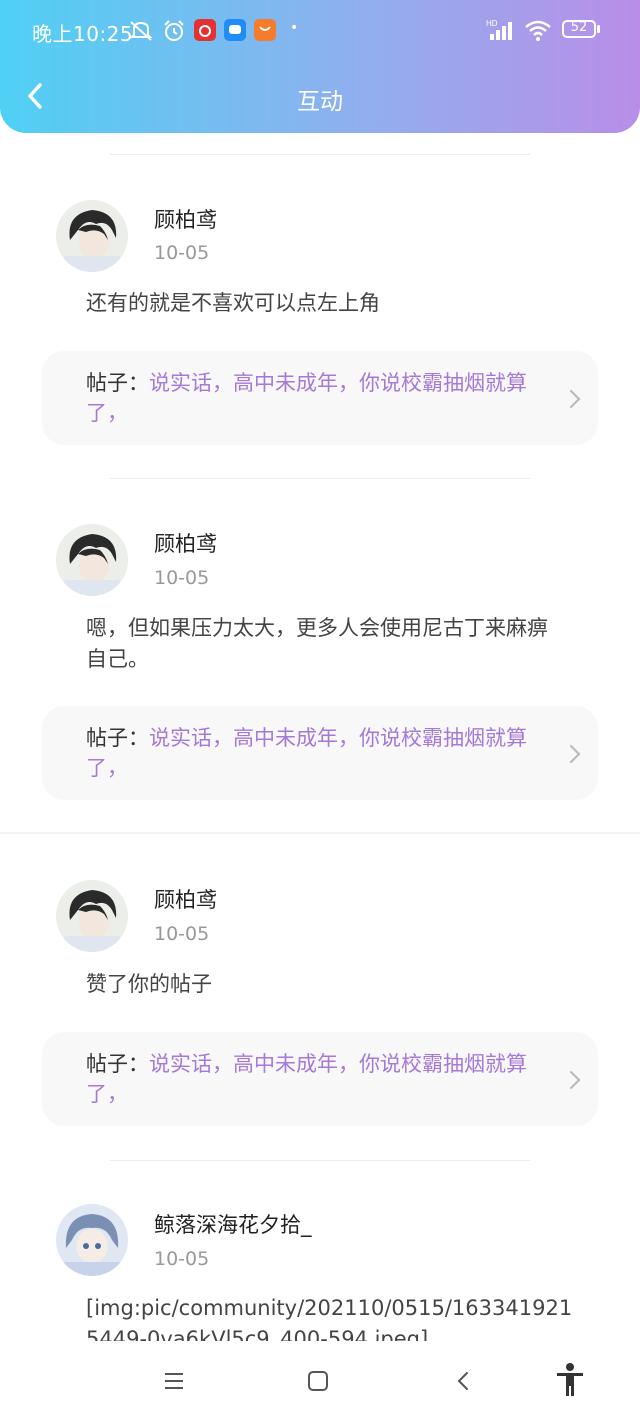  Describe the element at coordinates (464, 1381) in the screenshot. I see `back-icon` at that location.